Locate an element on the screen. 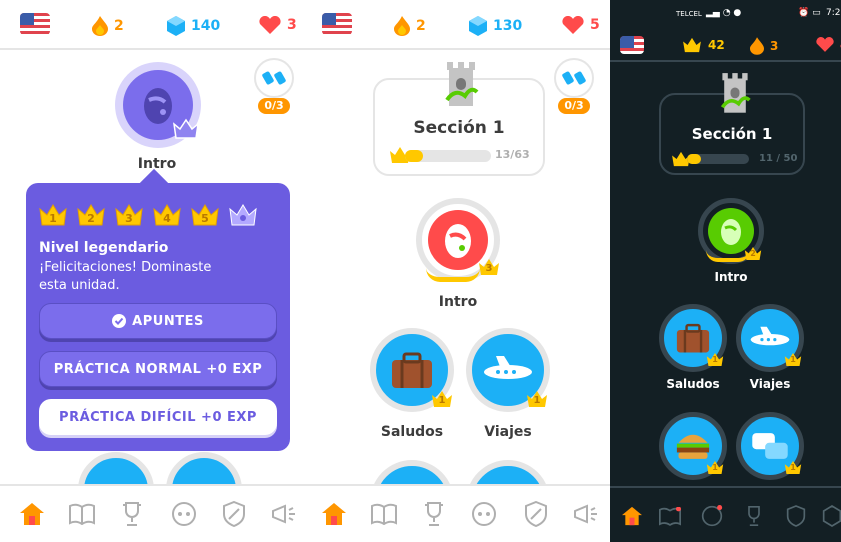  crowns-count: 42 is located at coordinates (716, 45).